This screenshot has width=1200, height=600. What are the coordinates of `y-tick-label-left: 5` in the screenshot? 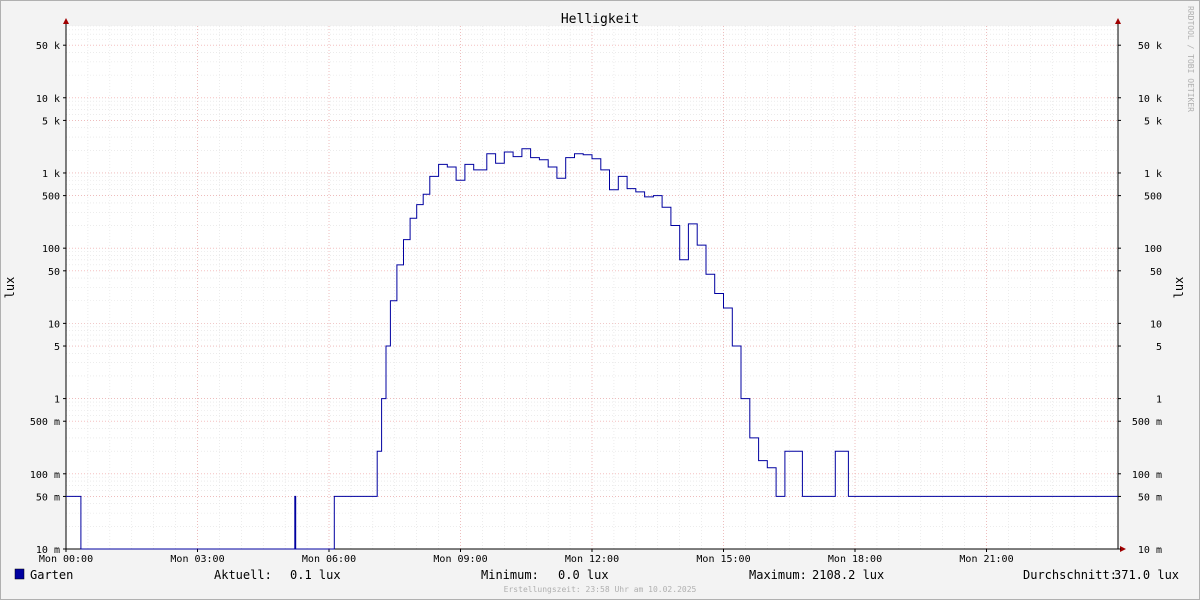 It's located at (57, 347).